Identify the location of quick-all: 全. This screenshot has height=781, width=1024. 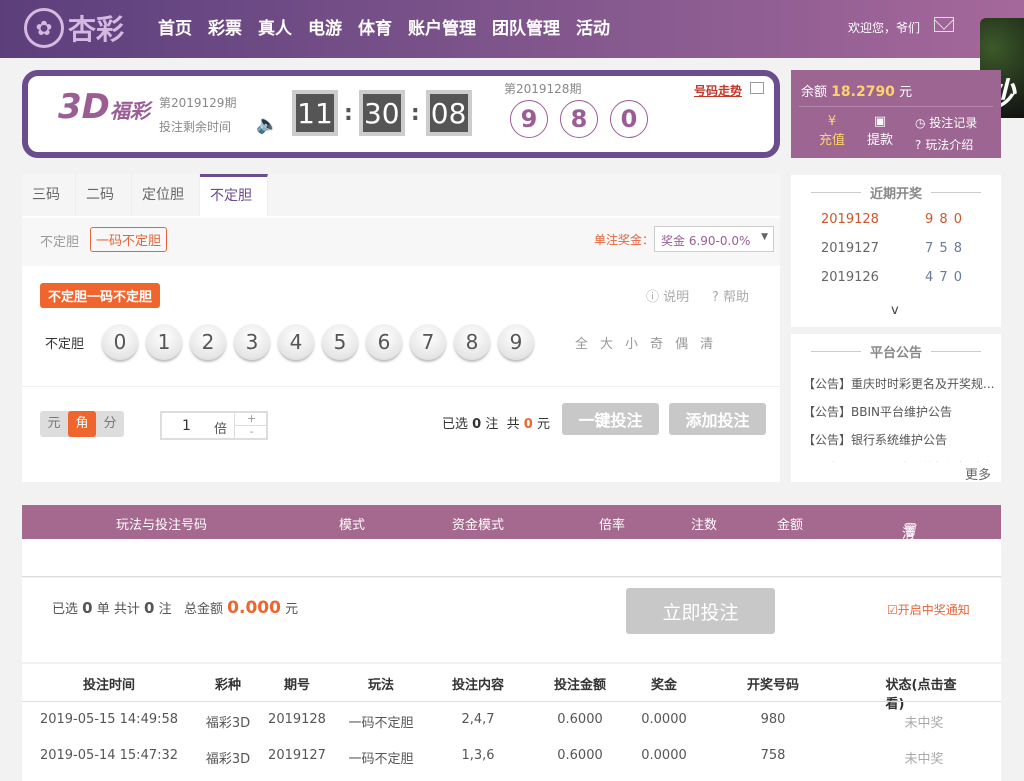
(581, 342).